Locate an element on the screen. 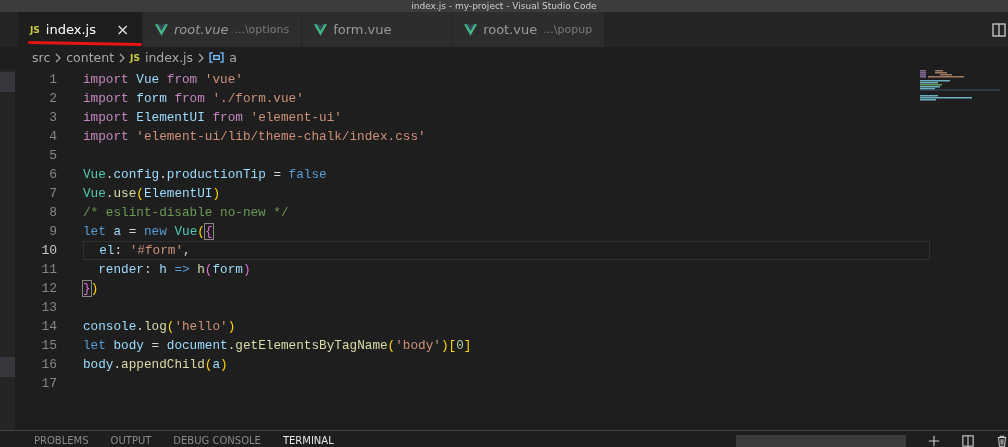 The height and width of the screenshot is (447, 1008). line-number: 10 is located at coordinates (49, 250).